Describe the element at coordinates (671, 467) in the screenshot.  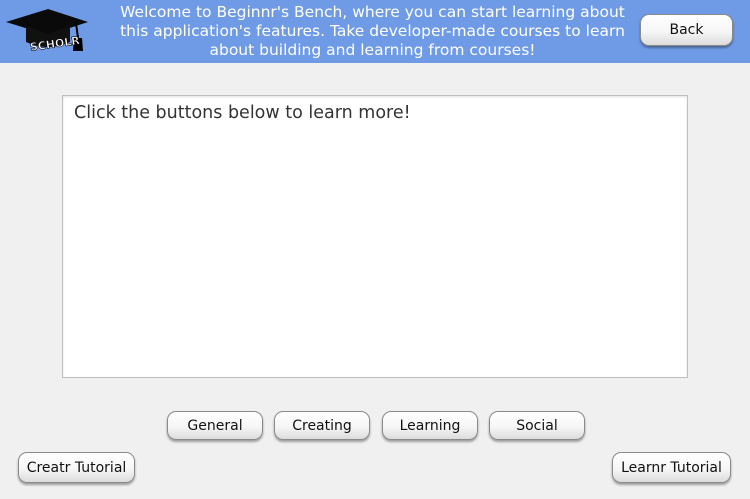
I see `learner-tutorial-button: Learnr Tutorial` at that location.